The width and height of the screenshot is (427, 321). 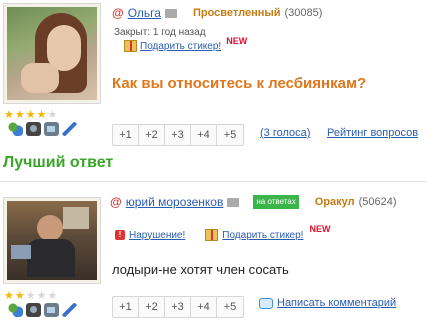 I want to click on comment-row: Написать комментарий, so click(x=327, y=303).